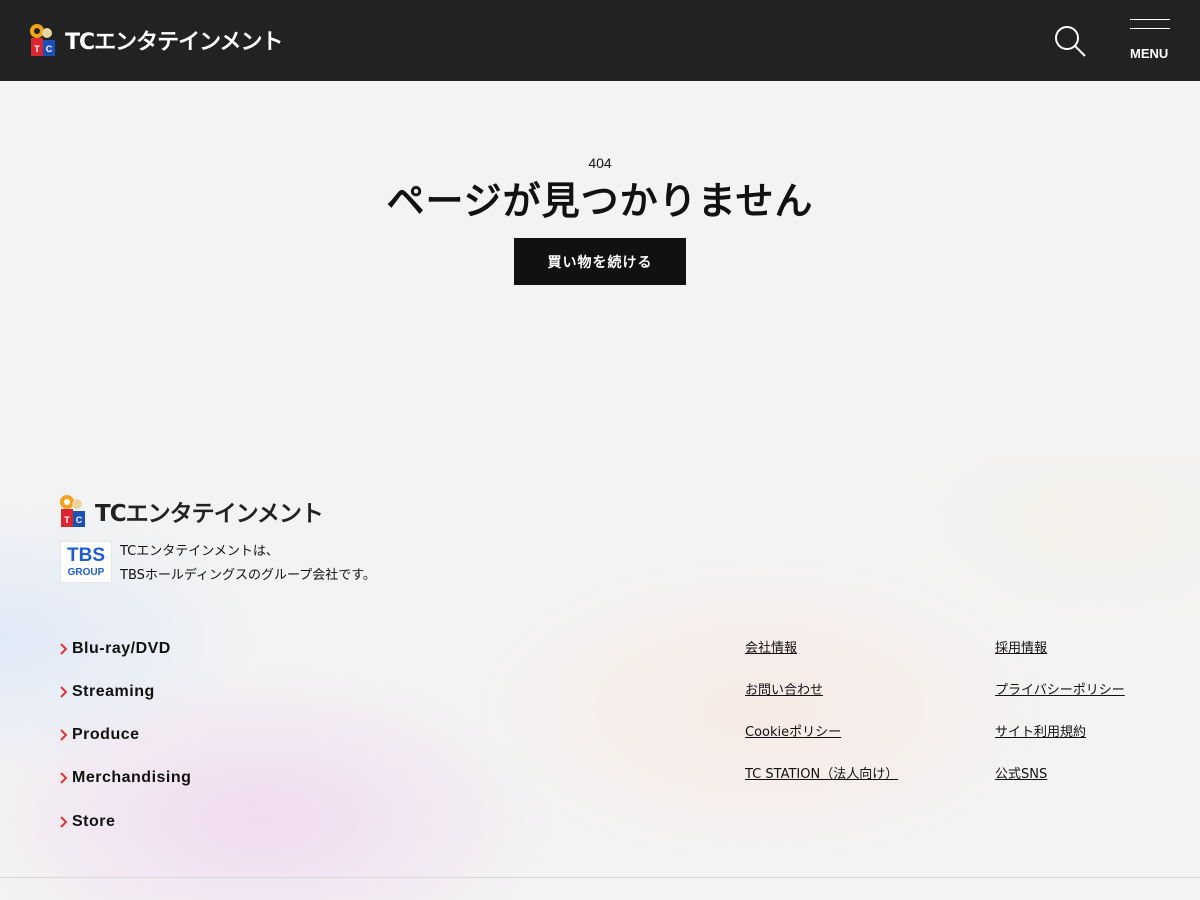 This screenshot has height=900, width=1200. I want to click on continue-shopping-button: 買い物を続ける, so click(600, 261).